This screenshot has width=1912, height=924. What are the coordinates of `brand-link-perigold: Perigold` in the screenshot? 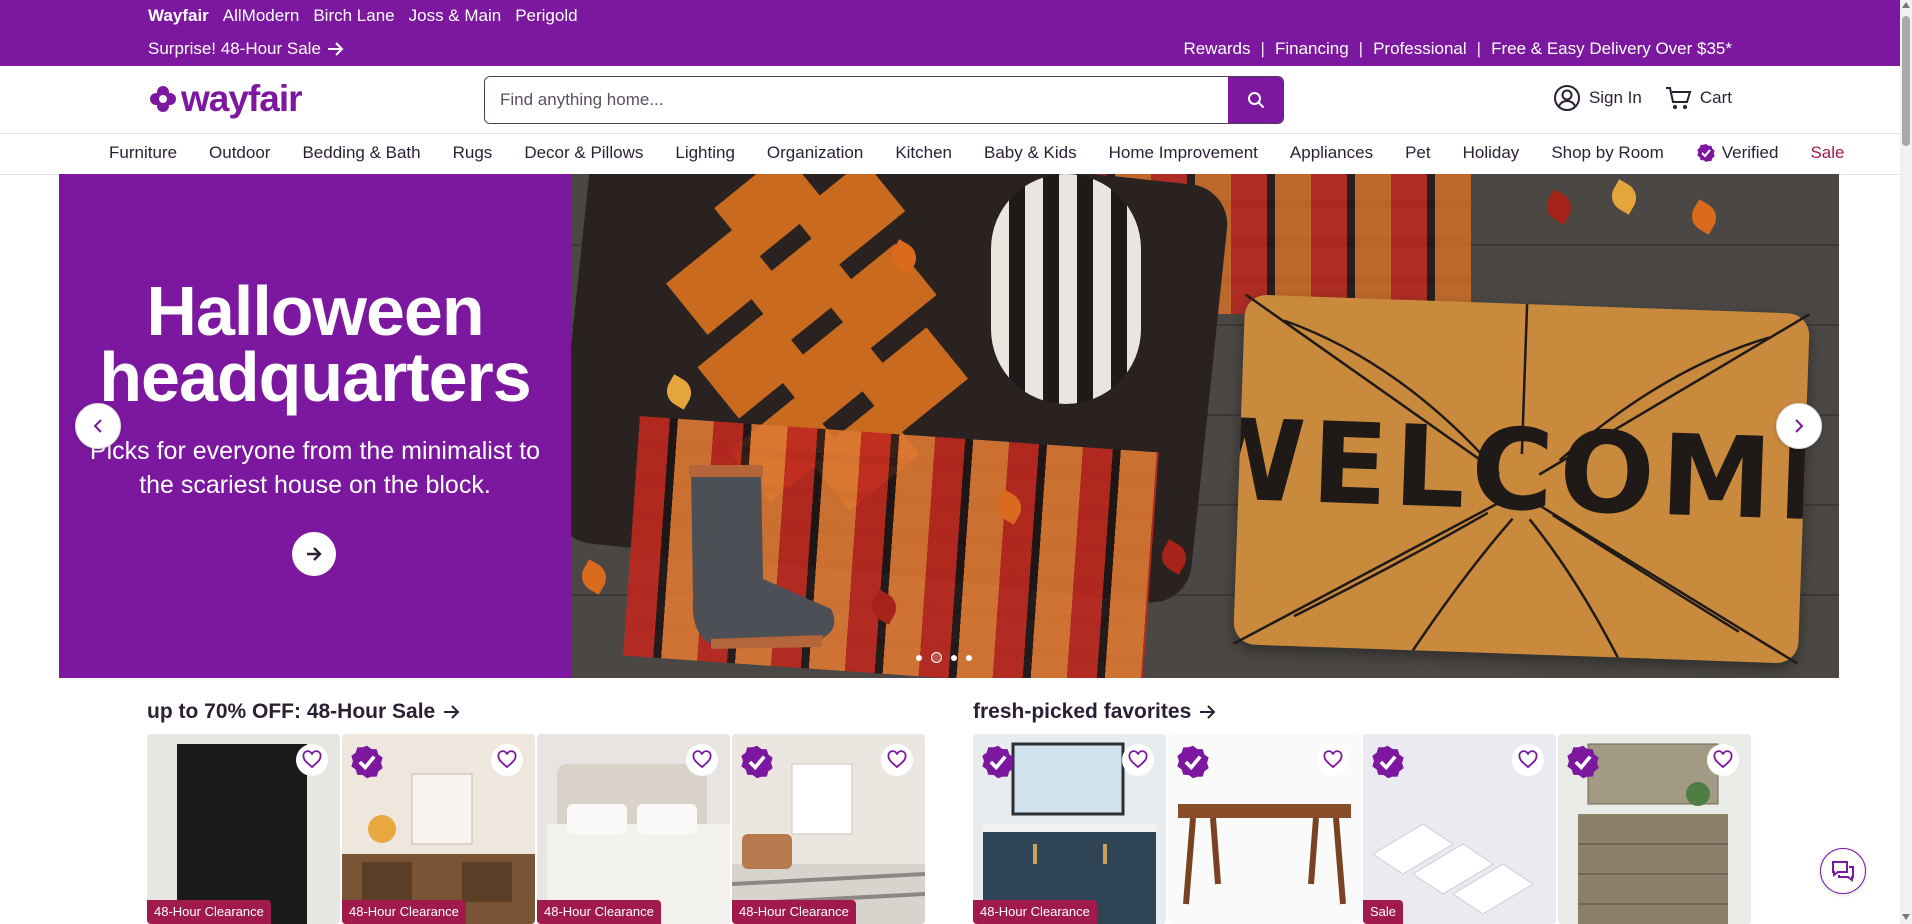 It's located at (546, 16).